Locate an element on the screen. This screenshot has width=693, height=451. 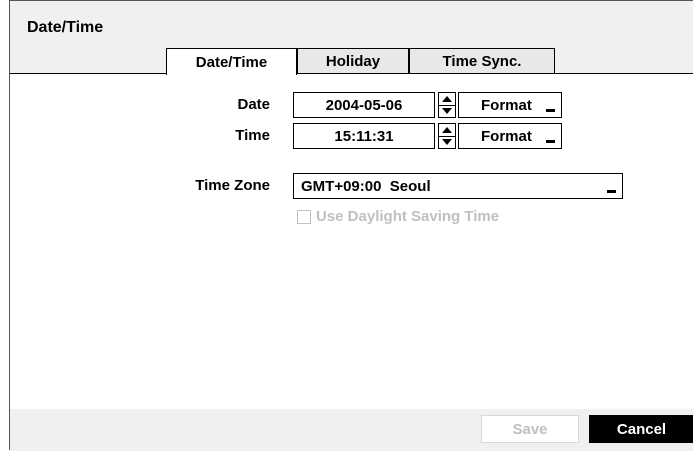
date-field: 2004-05-06 is located at coordinates (364, 105).